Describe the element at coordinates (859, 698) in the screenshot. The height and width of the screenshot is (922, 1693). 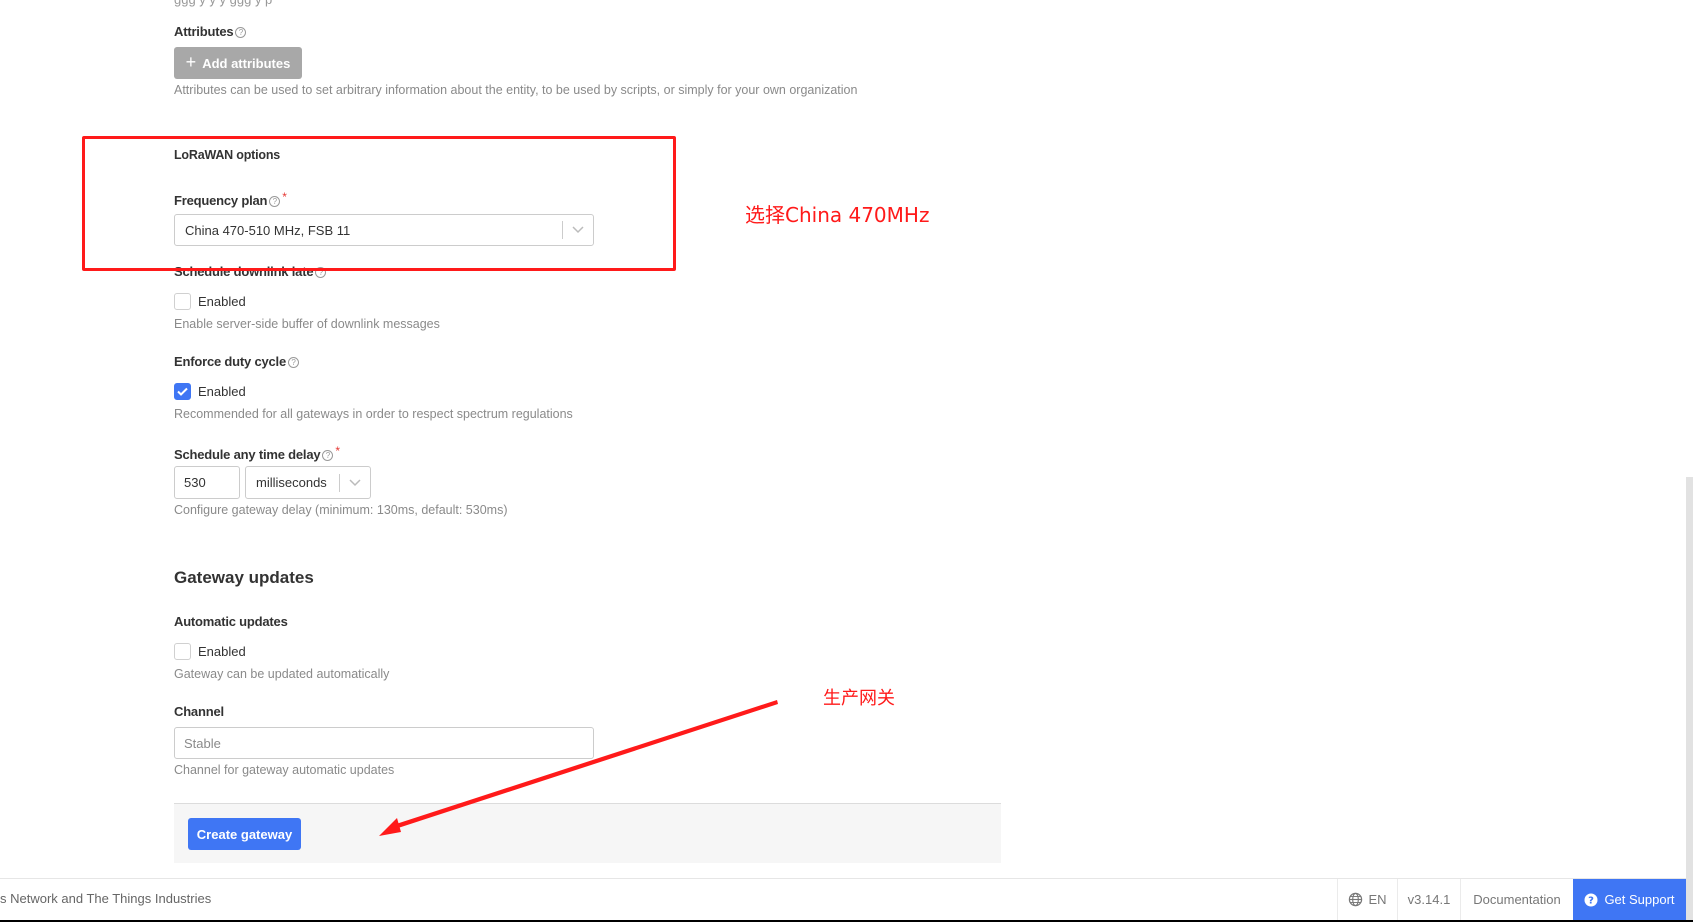
I see `annotation-create-note: 生产网关` at that location.